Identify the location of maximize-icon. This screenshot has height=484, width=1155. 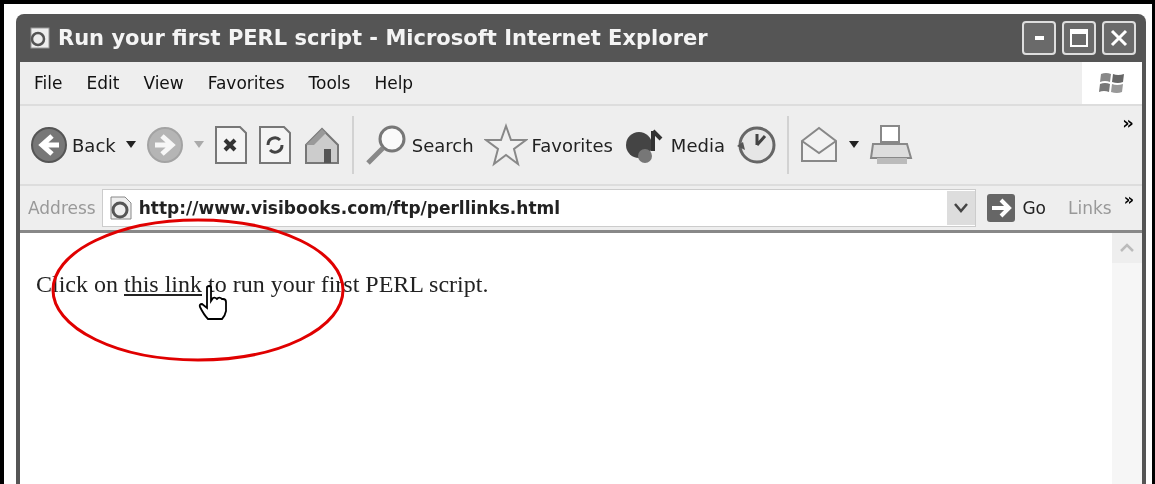
(1079, 38).